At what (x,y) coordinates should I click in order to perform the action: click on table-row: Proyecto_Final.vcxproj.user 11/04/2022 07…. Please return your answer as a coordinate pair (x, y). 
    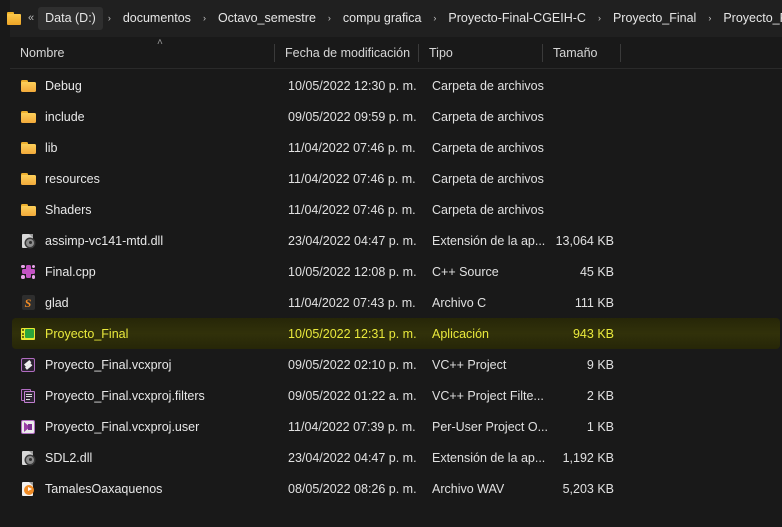
    Looking at the image, I should click on (396, 426).